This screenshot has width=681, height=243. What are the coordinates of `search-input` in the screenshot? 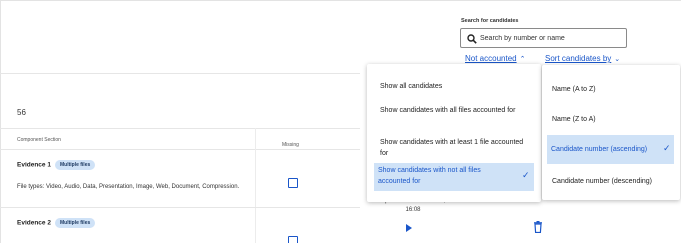 It's located at (550, 38).